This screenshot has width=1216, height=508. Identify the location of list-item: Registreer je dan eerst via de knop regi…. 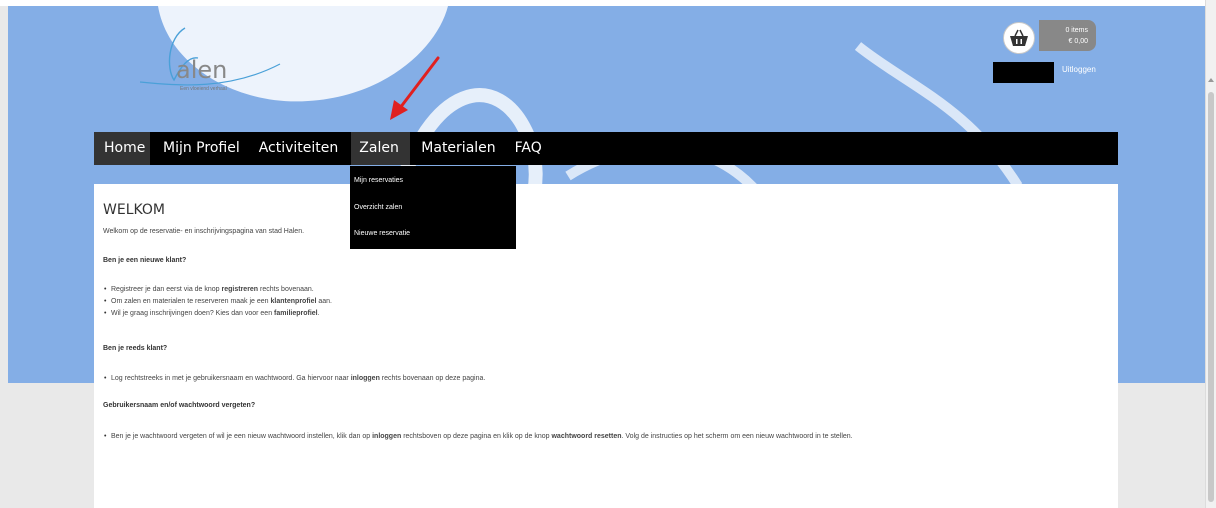
(217, 290).